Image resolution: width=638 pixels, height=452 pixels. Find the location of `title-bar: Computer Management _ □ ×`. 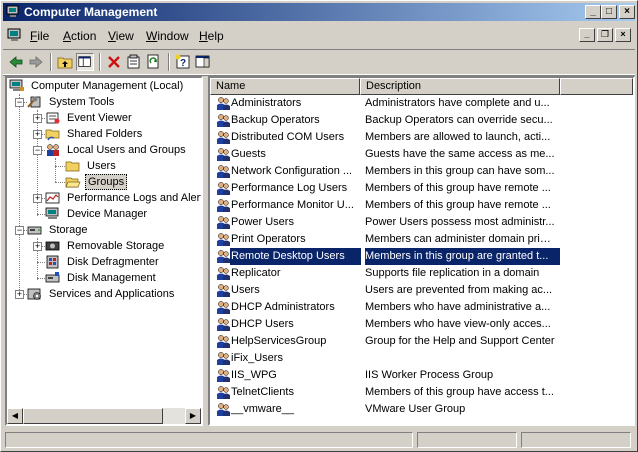

title-bar: Computer Management _ □ × is located at coordinates (319, 12).